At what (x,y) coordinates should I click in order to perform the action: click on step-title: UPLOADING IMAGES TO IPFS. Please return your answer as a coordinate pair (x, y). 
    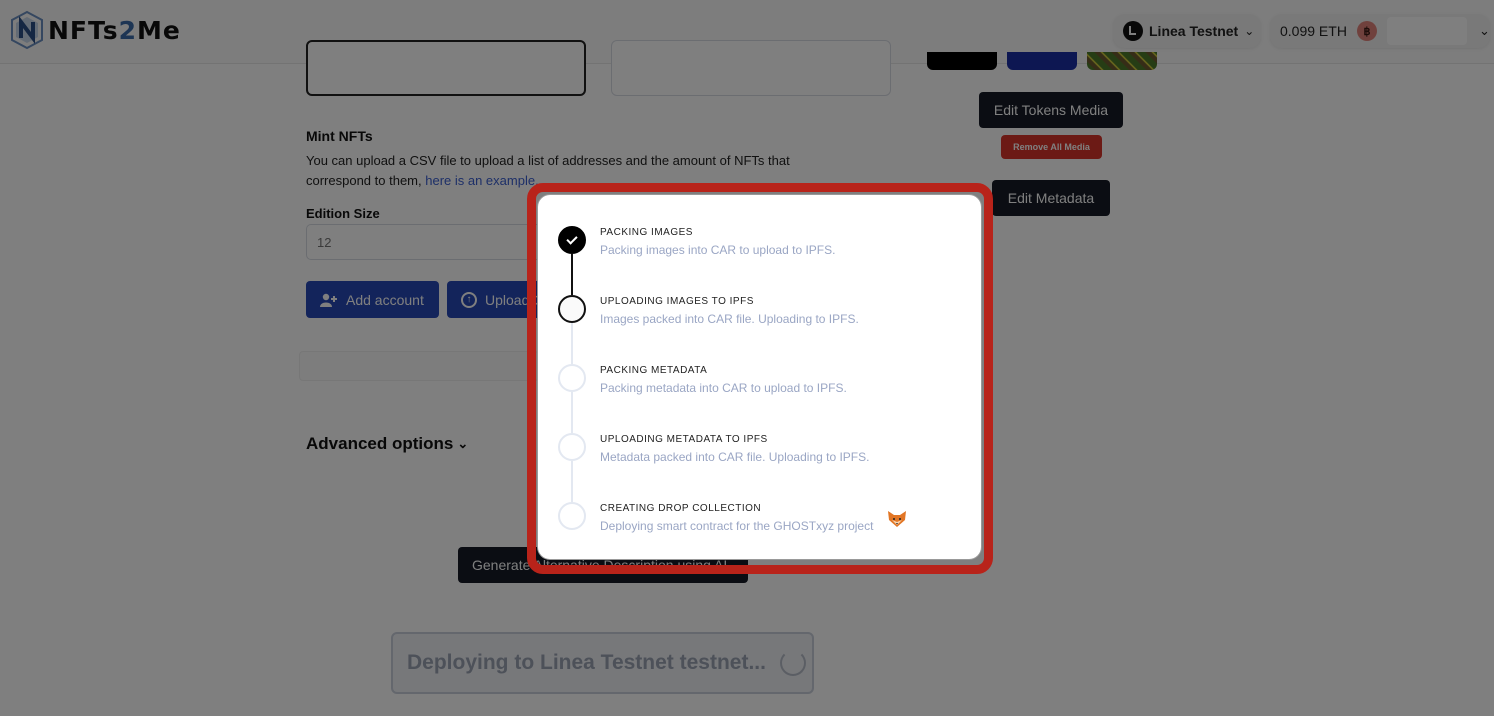
    Looking at the image, I should click on (677, 301).